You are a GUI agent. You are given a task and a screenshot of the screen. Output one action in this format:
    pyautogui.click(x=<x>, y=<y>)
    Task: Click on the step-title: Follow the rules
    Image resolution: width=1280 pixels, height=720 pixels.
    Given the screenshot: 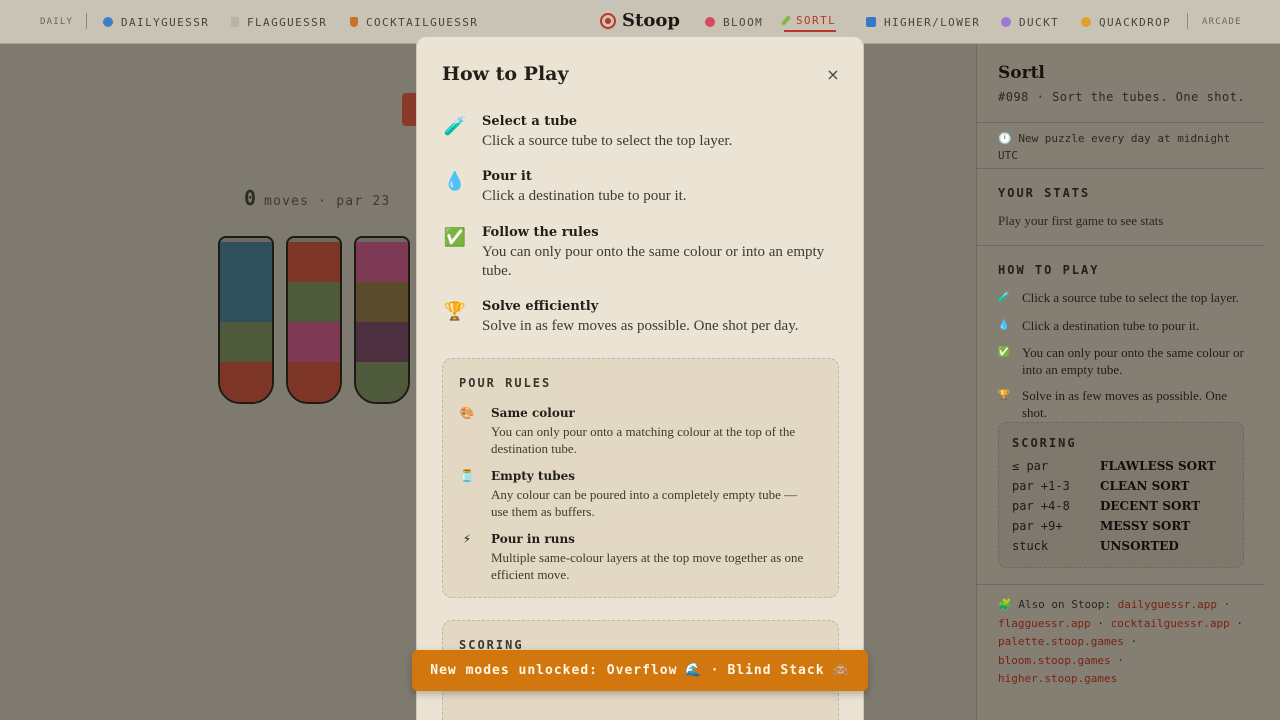 What is the action you would take?
    pyautogui.click(x=540, y=232)
    